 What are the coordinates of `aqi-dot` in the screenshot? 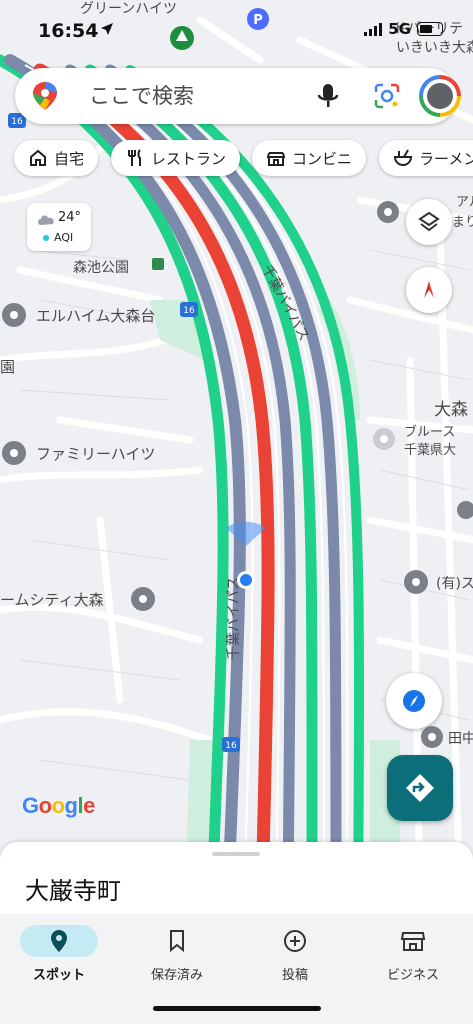 It's located at (46, 238).